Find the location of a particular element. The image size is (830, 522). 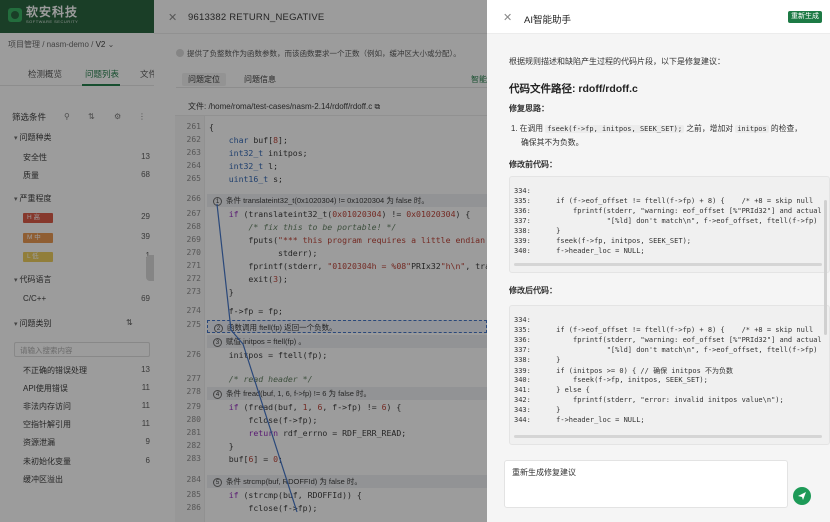

vertical-scrollbar is located at coordinates (825, 267).